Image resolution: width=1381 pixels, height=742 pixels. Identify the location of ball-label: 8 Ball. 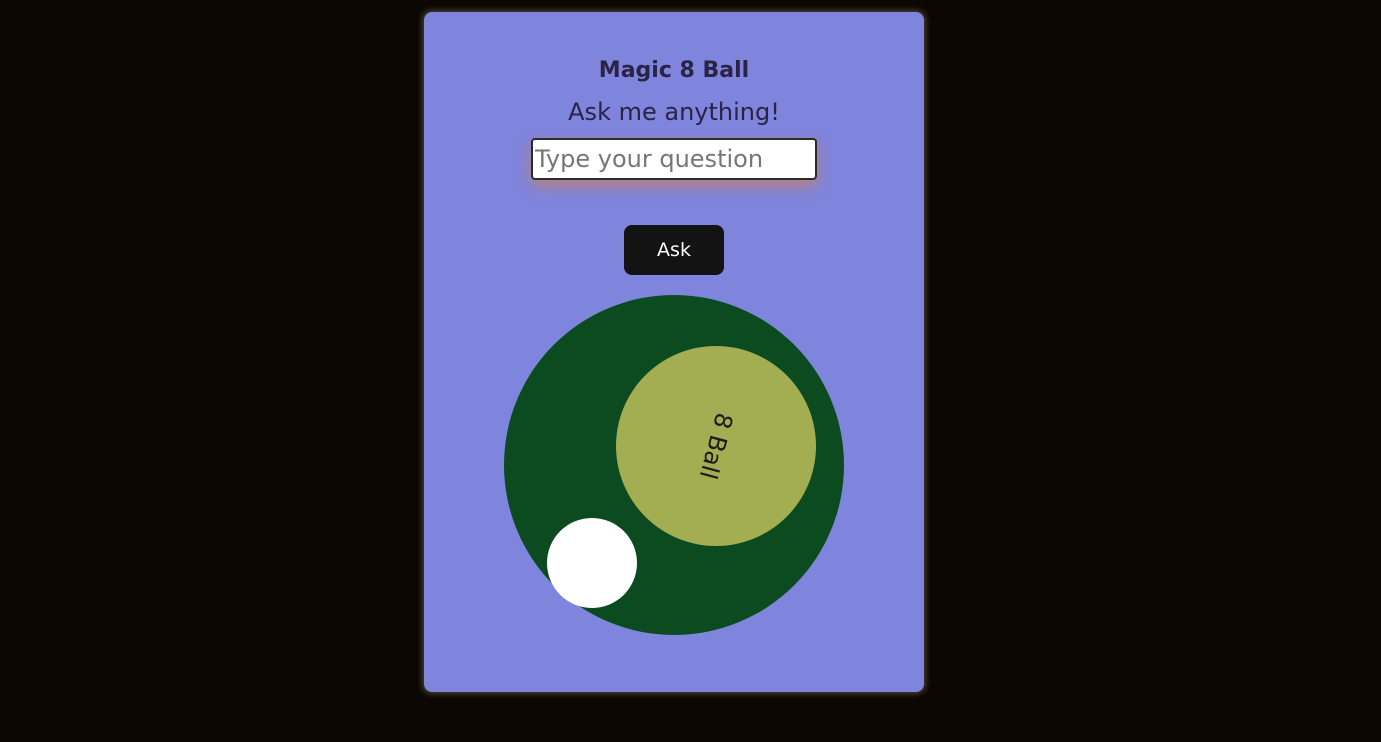
(716, 446).